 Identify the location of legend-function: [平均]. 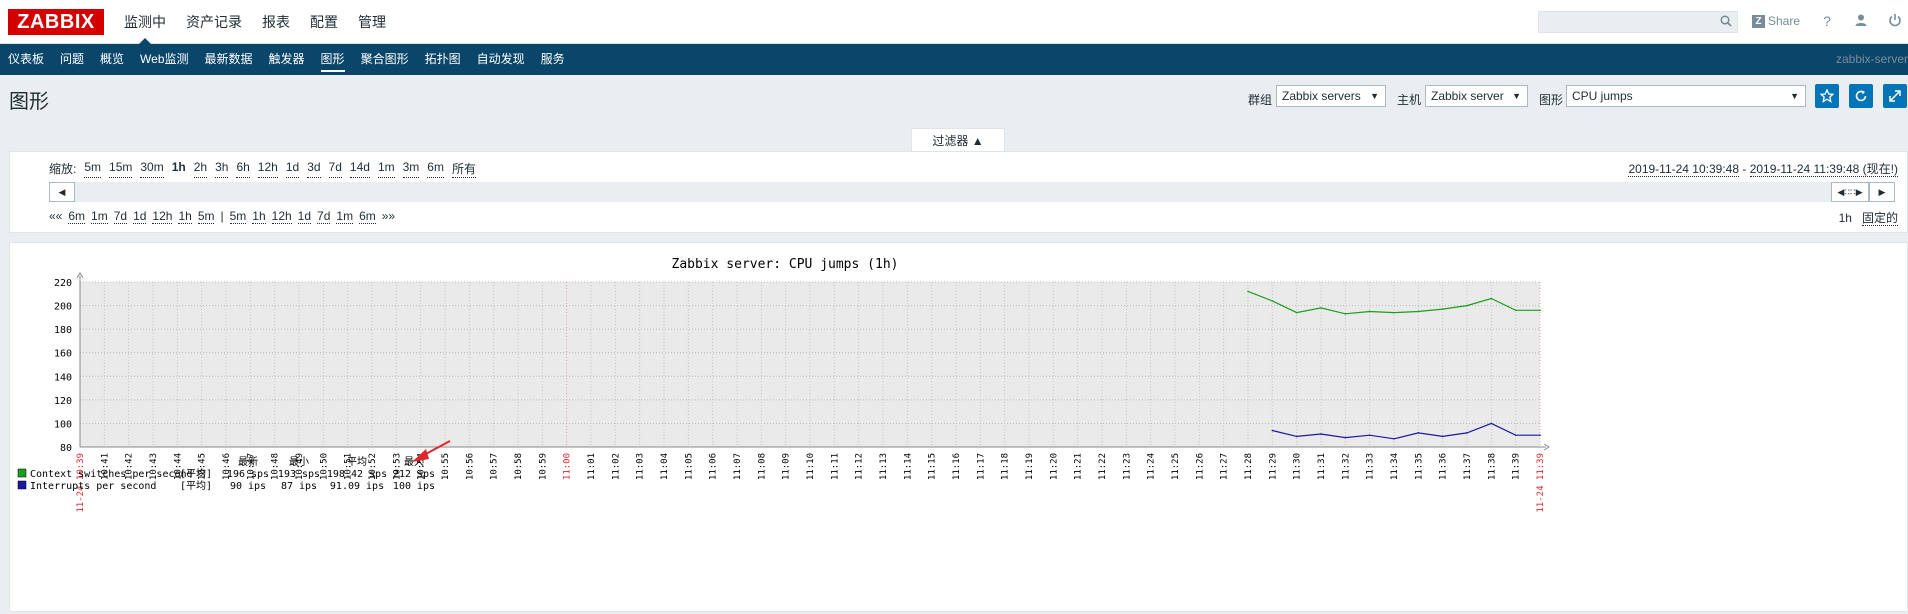
(196, 486).